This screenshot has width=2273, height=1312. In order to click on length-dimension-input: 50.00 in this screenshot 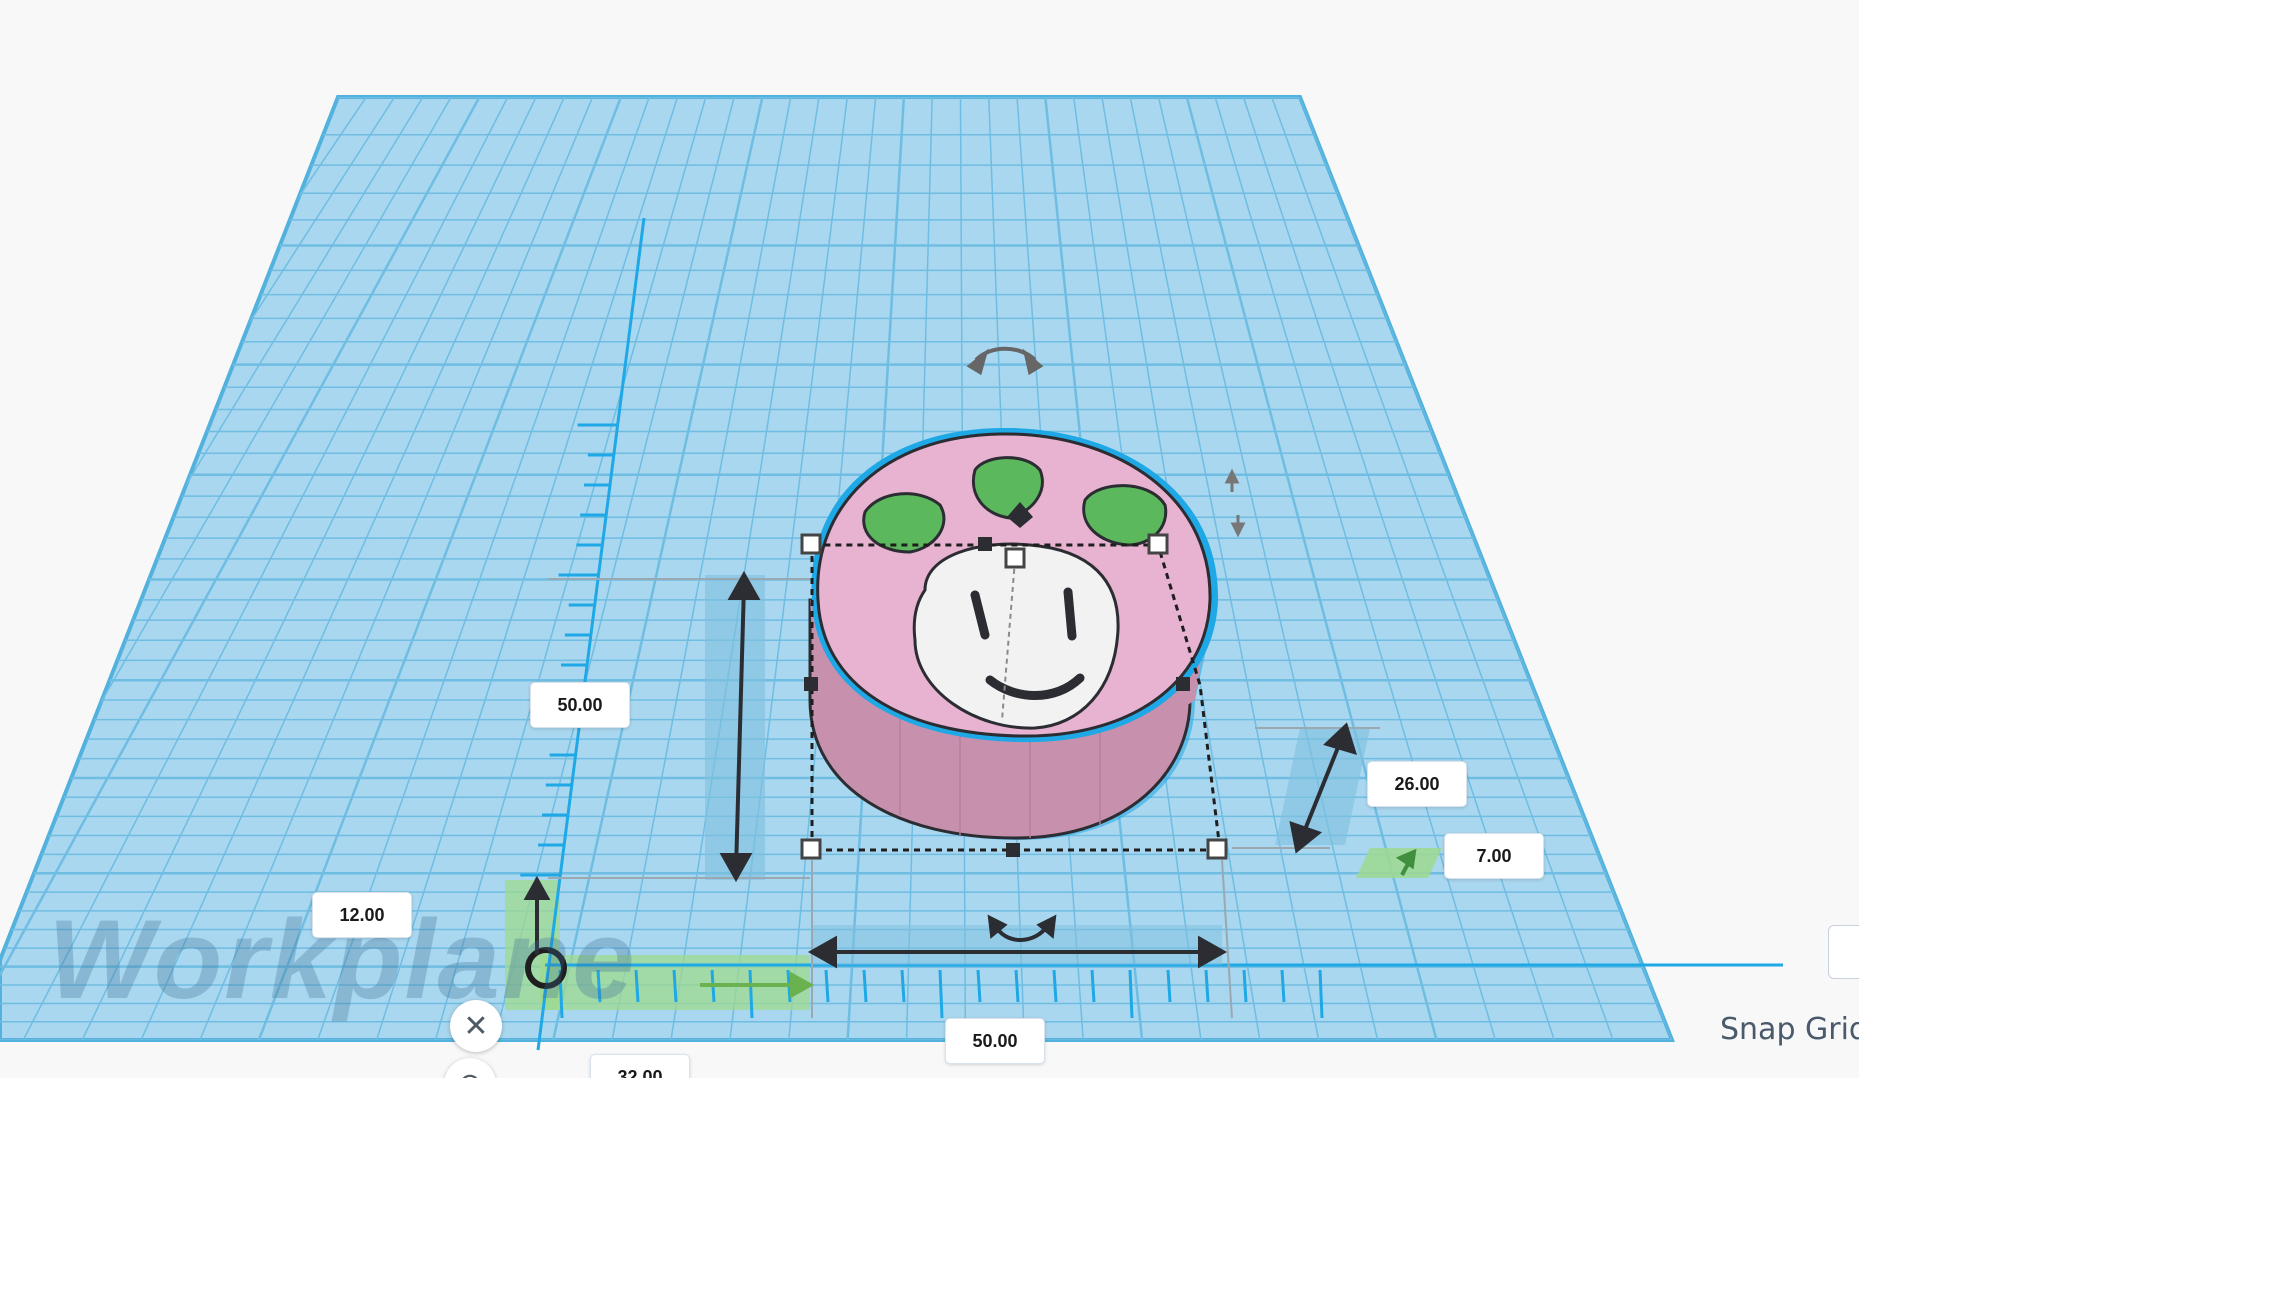, I will do `click(995, 1041)`.